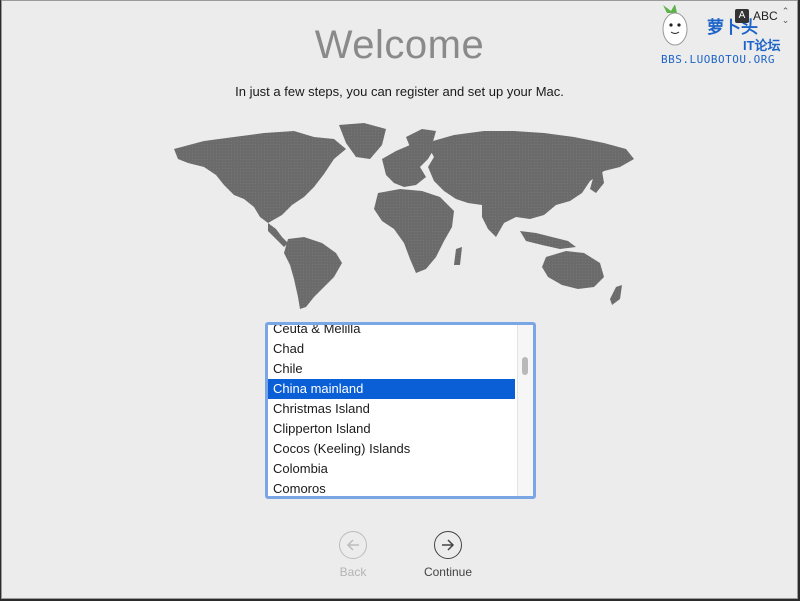 This screenshot has width=800, height=601. I want to click on back-arrow-icon, so click(353, 545).